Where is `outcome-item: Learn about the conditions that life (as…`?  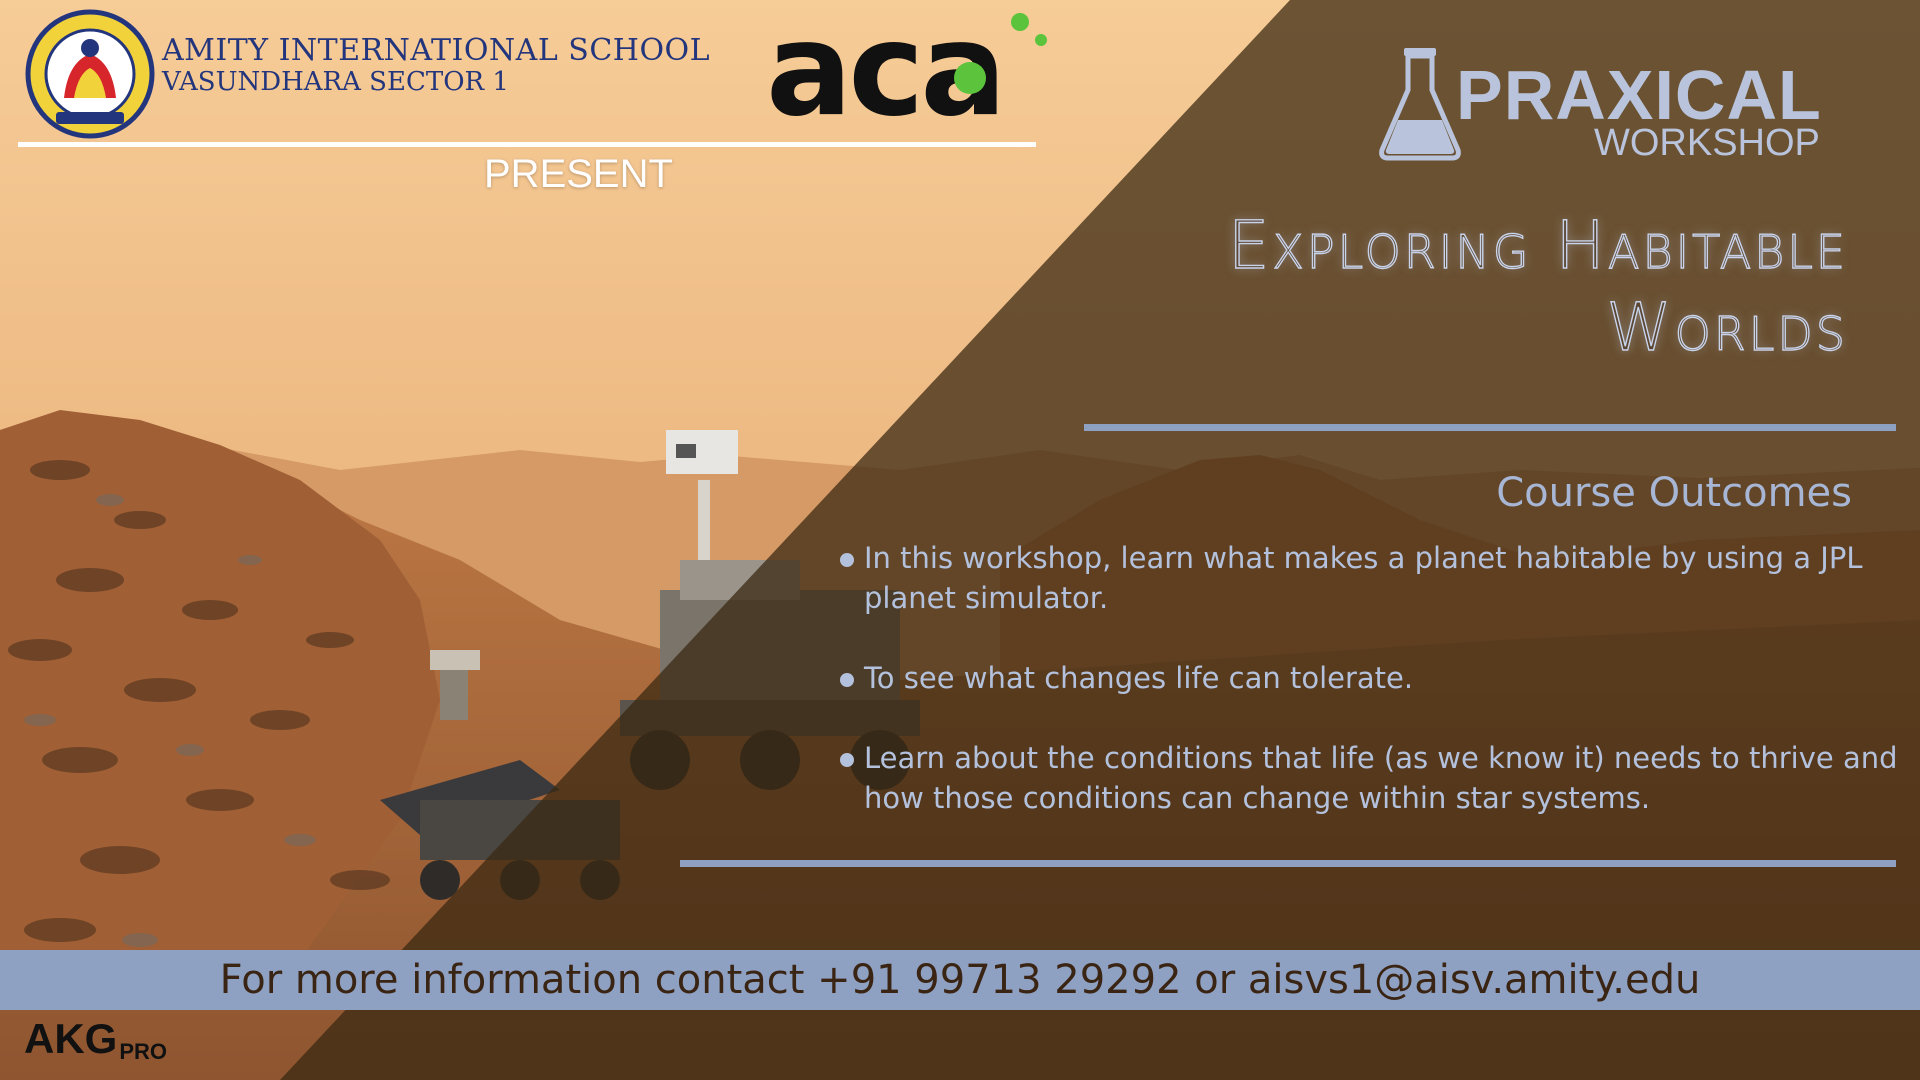 outcome-item: Learn about the conditions that life (as… is located at coordinates (1368, 778).